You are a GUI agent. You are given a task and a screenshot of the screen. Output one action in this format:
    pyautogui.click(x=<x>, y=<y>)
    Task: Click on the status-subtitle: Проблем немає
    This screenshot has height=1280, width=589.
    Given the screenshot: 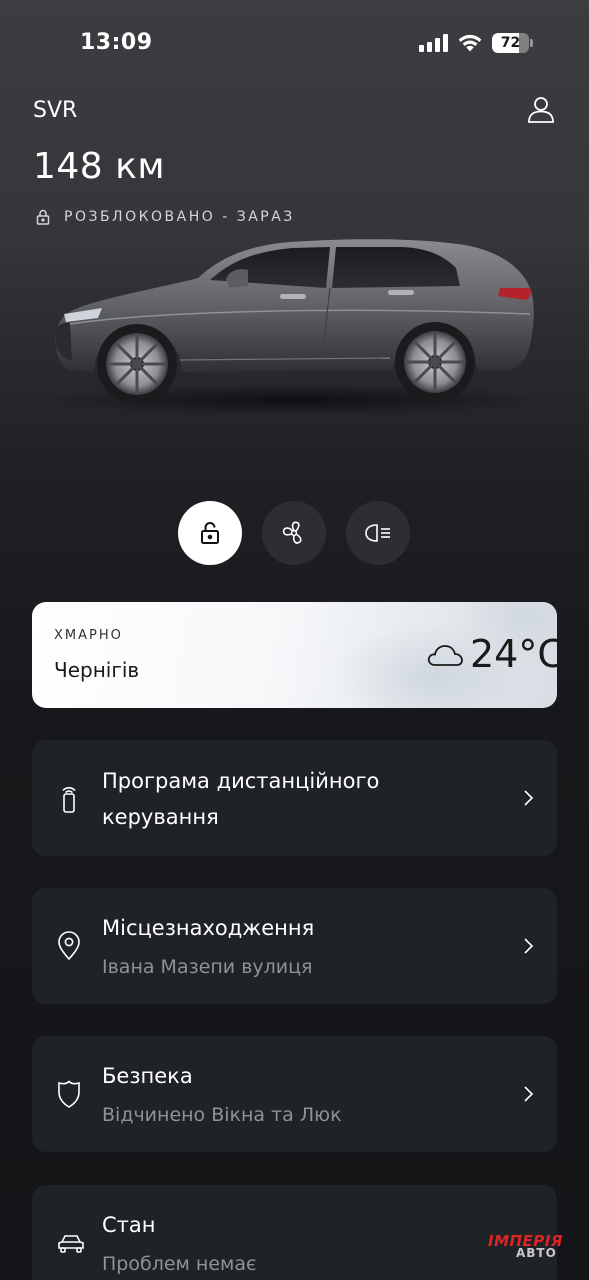 What is the action you would take?
    pyautogui.click(x=179, y=1264)
    